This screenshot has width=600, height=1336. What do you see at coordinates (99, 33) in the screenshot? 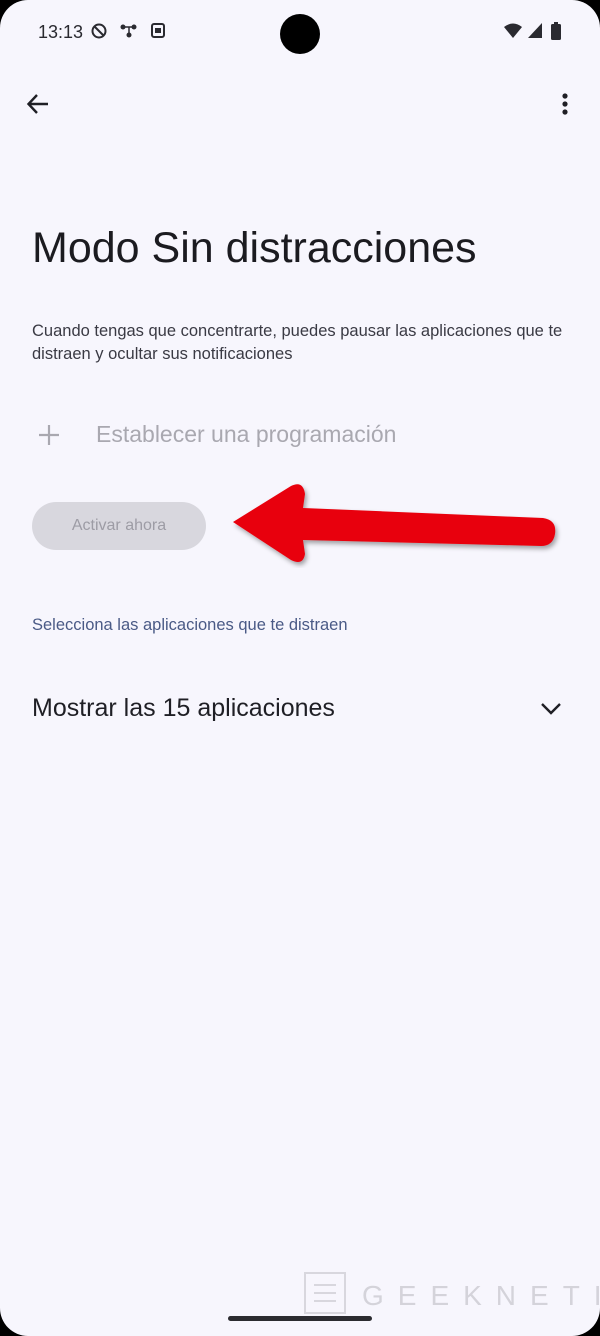
I see `do-not-disturb-icon` at bounding box center [99, 33].